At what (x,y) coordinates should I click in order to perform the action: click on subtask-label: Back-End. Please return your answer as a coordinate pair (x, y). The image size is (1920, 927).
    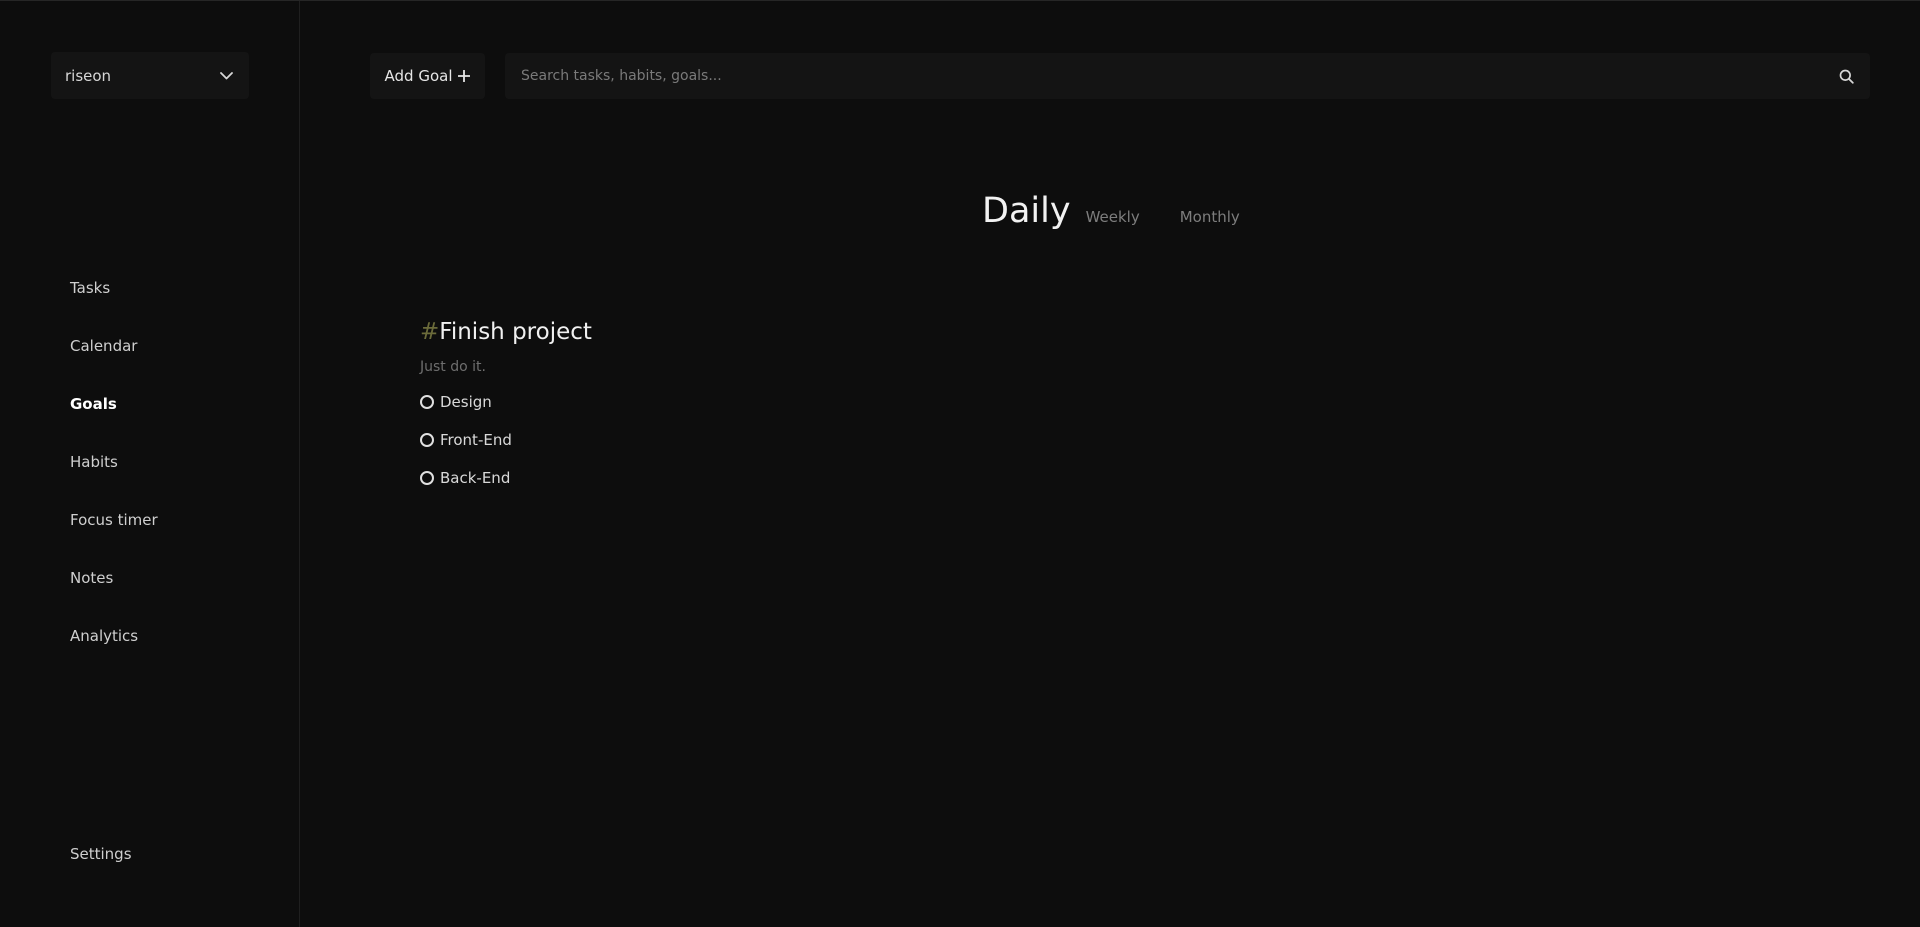
    Looking at the image, I should click on (475, 478).